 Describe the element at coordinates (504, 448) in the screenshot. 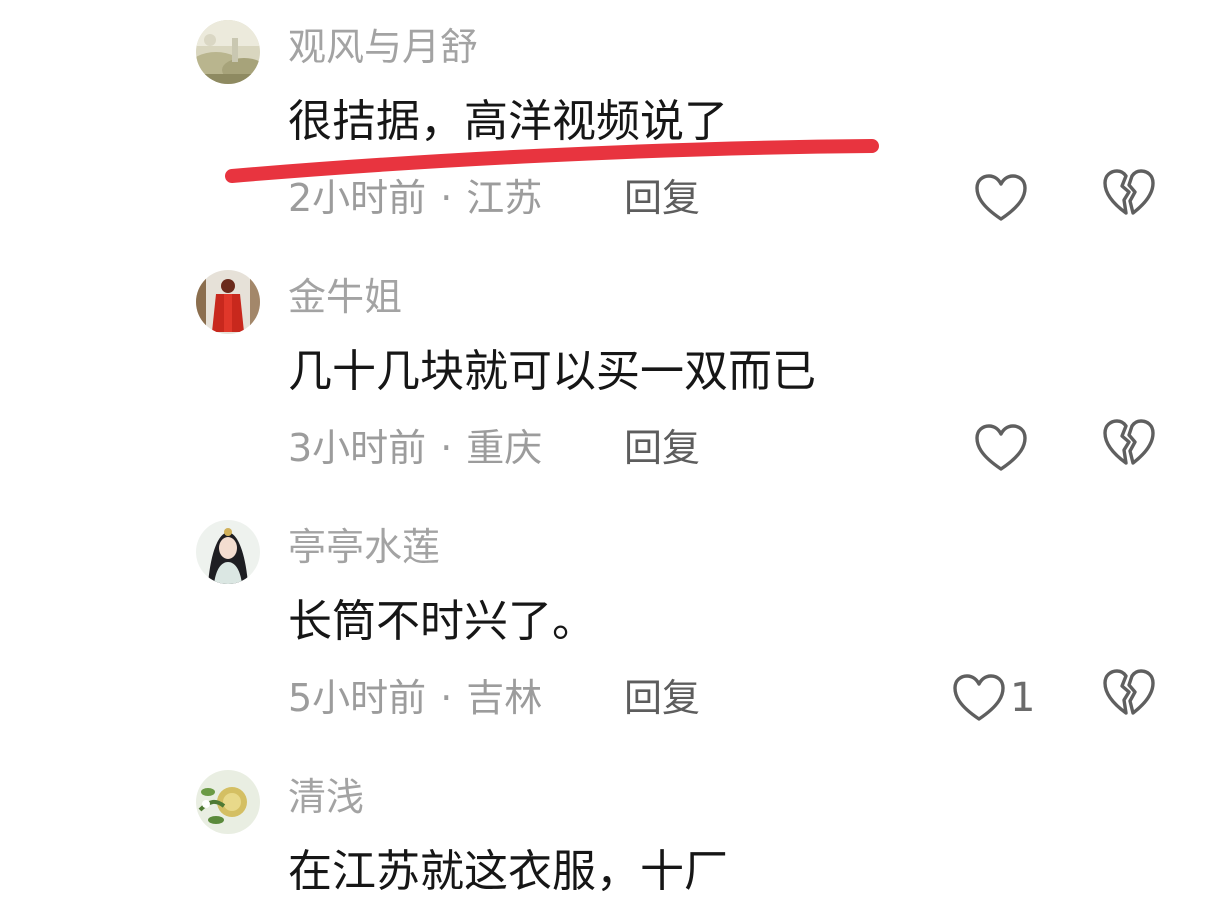

I see `comment-location: 重庆` at that location.